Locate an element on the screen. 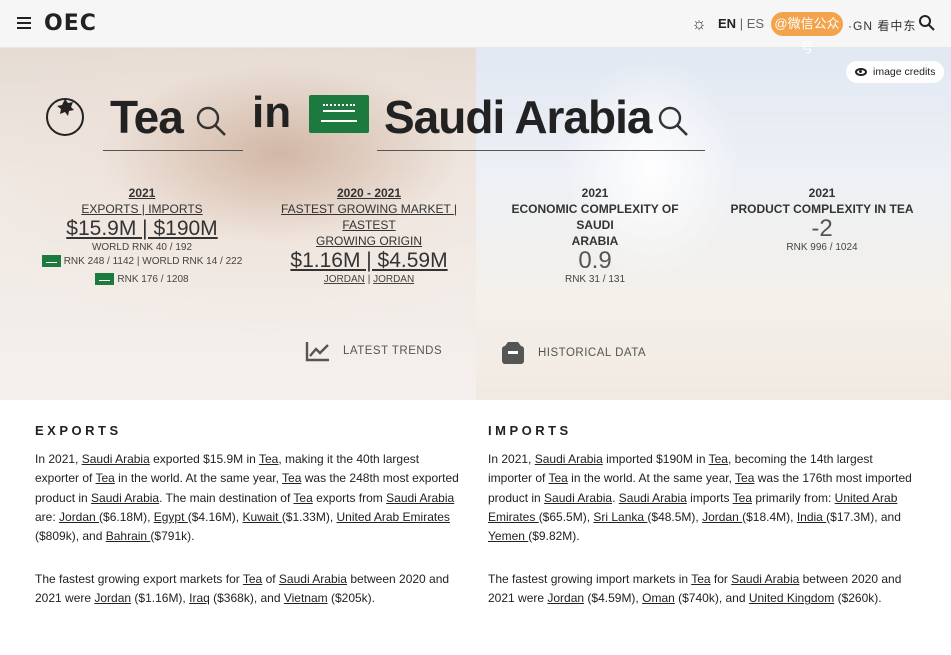 Image resolution: width=951 pixels, height=655 pixels. watermark-text: ·GN 看中东 is located at coordinates (882, 26).